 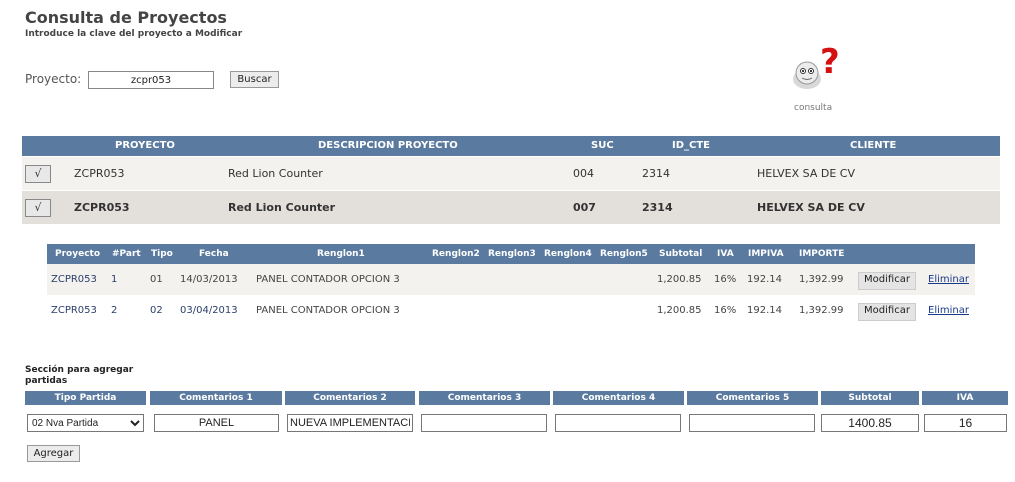 I want to click on col-header-impiva: IMPIVA, so click(x=766, y=254).